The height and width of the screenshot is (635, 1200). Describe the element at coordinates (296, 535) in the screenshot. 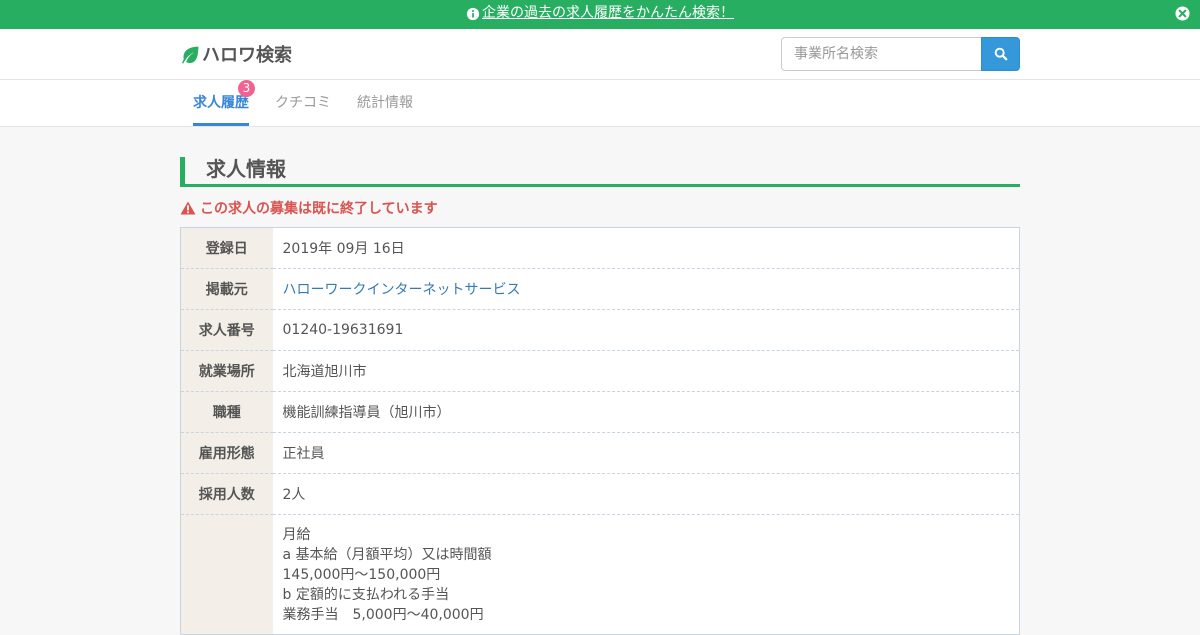

I see `salary-line: 月給` at that location.